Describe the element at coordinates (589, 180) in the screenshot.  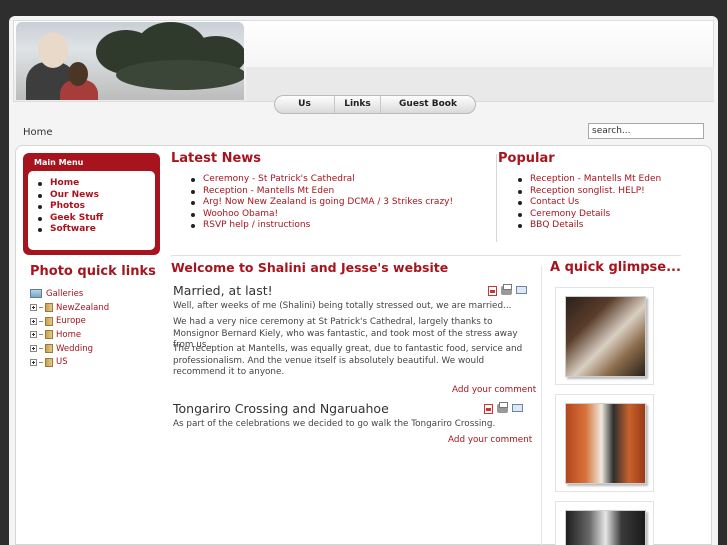
I see `popular-item: Reception - Mantells Mt Eden` at that location.